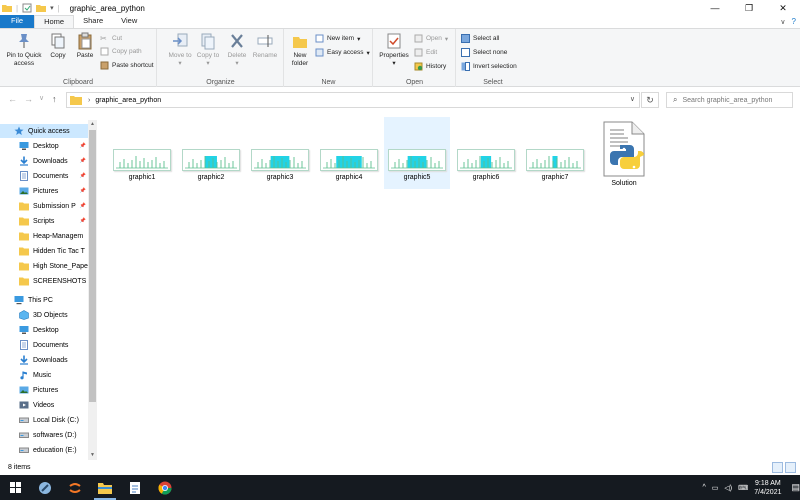 The image size is (800, 500). I want to click on file-item-graphic1: graphic1, so click(142, 153).